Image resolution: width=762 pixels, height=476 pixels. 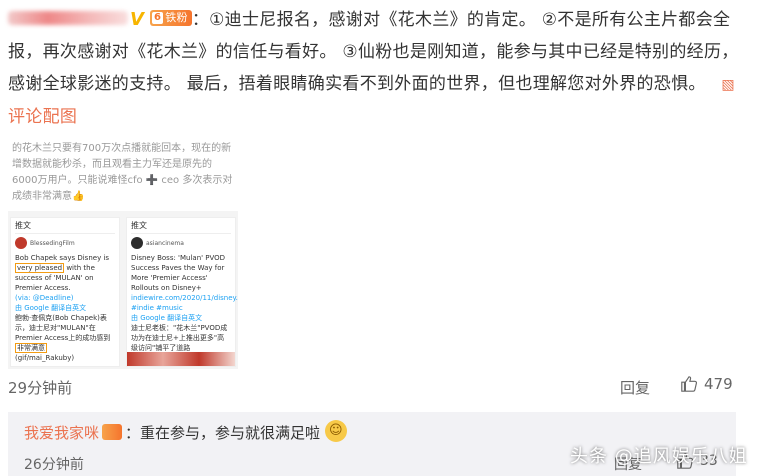 What do you see at coordinates (181, 359) in the screenshot?
I see `tweet-media-strip` at bounding box center [181, 359].